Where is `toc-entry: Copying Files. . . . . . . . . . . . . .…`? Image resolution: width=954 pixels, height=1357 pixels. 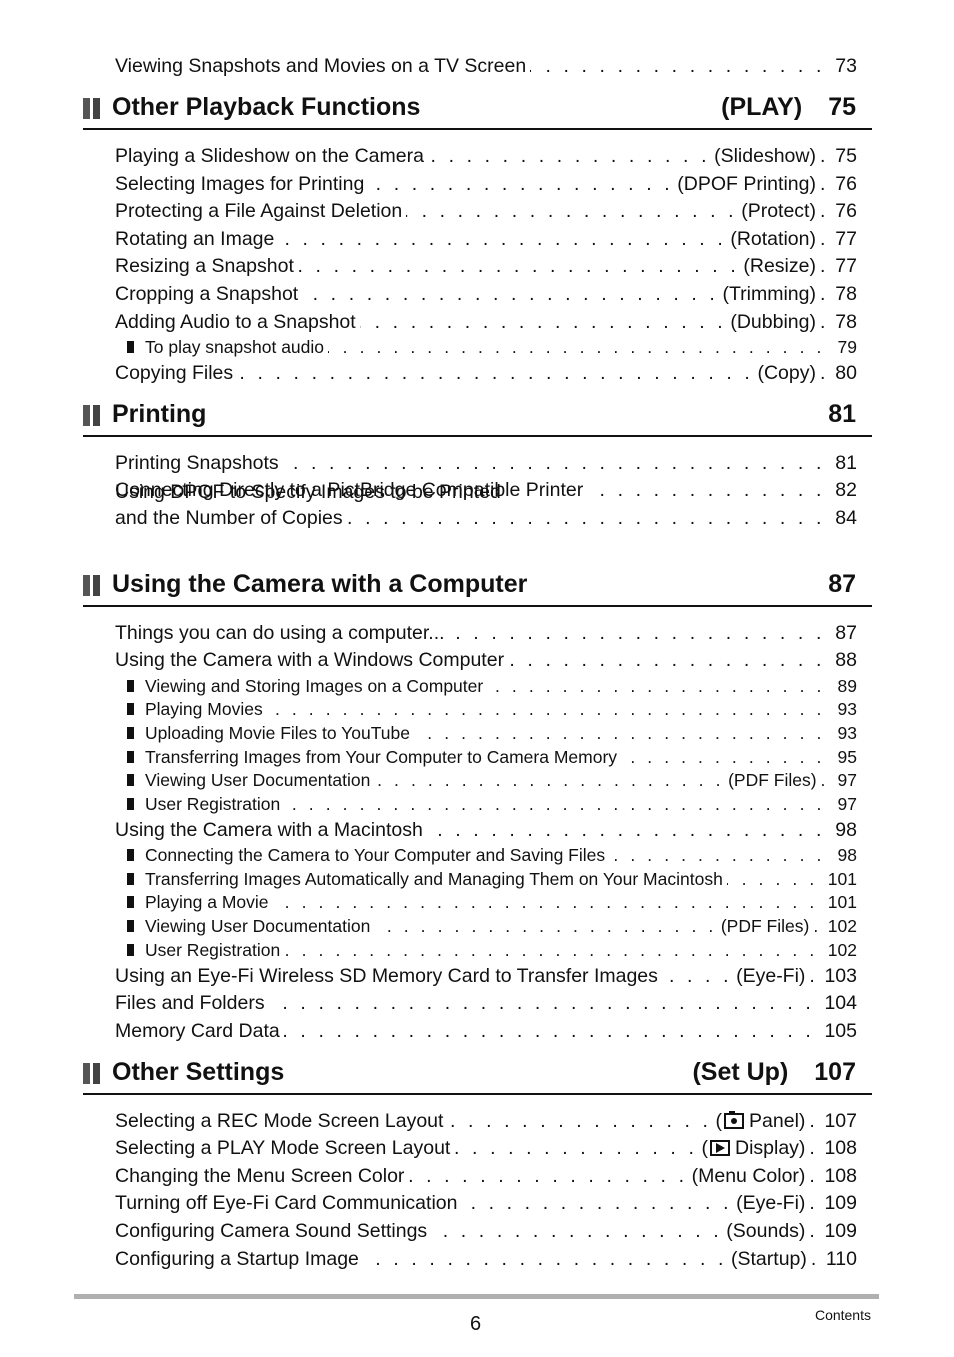
toc-entry: Copying Files. . . . . . . . . . . . . .… is located at coordinates (486, 373).